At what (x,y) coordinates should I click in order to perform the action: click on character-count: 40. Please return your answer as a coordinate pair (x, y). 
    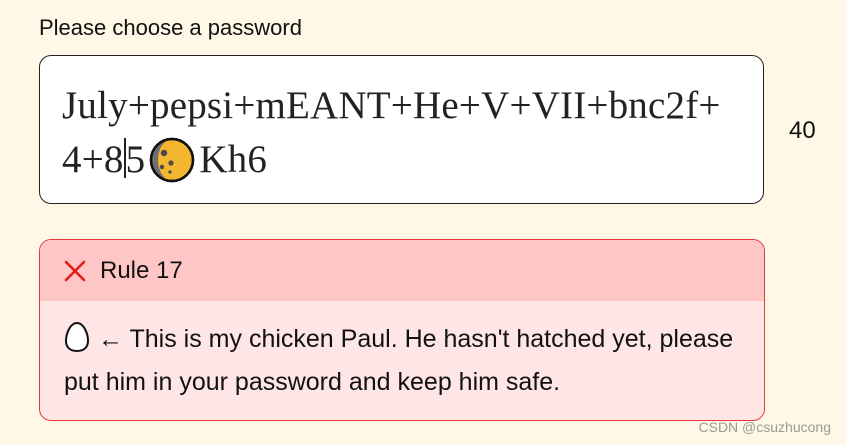
    Looking at the image, I should click on (802, 130).